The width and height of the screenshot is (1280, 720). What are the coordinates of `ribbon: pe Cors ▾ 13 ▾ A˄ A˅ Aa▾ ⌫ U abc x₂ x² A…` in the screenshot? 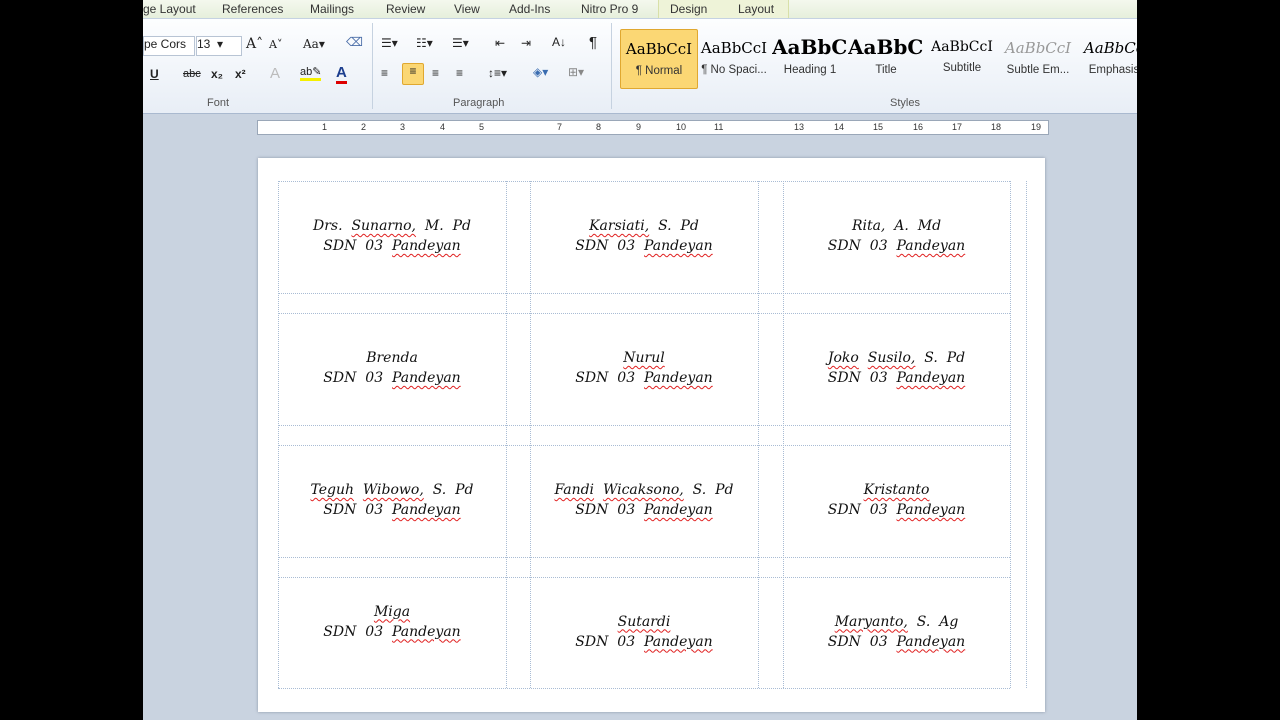 It's located at (640, 66).